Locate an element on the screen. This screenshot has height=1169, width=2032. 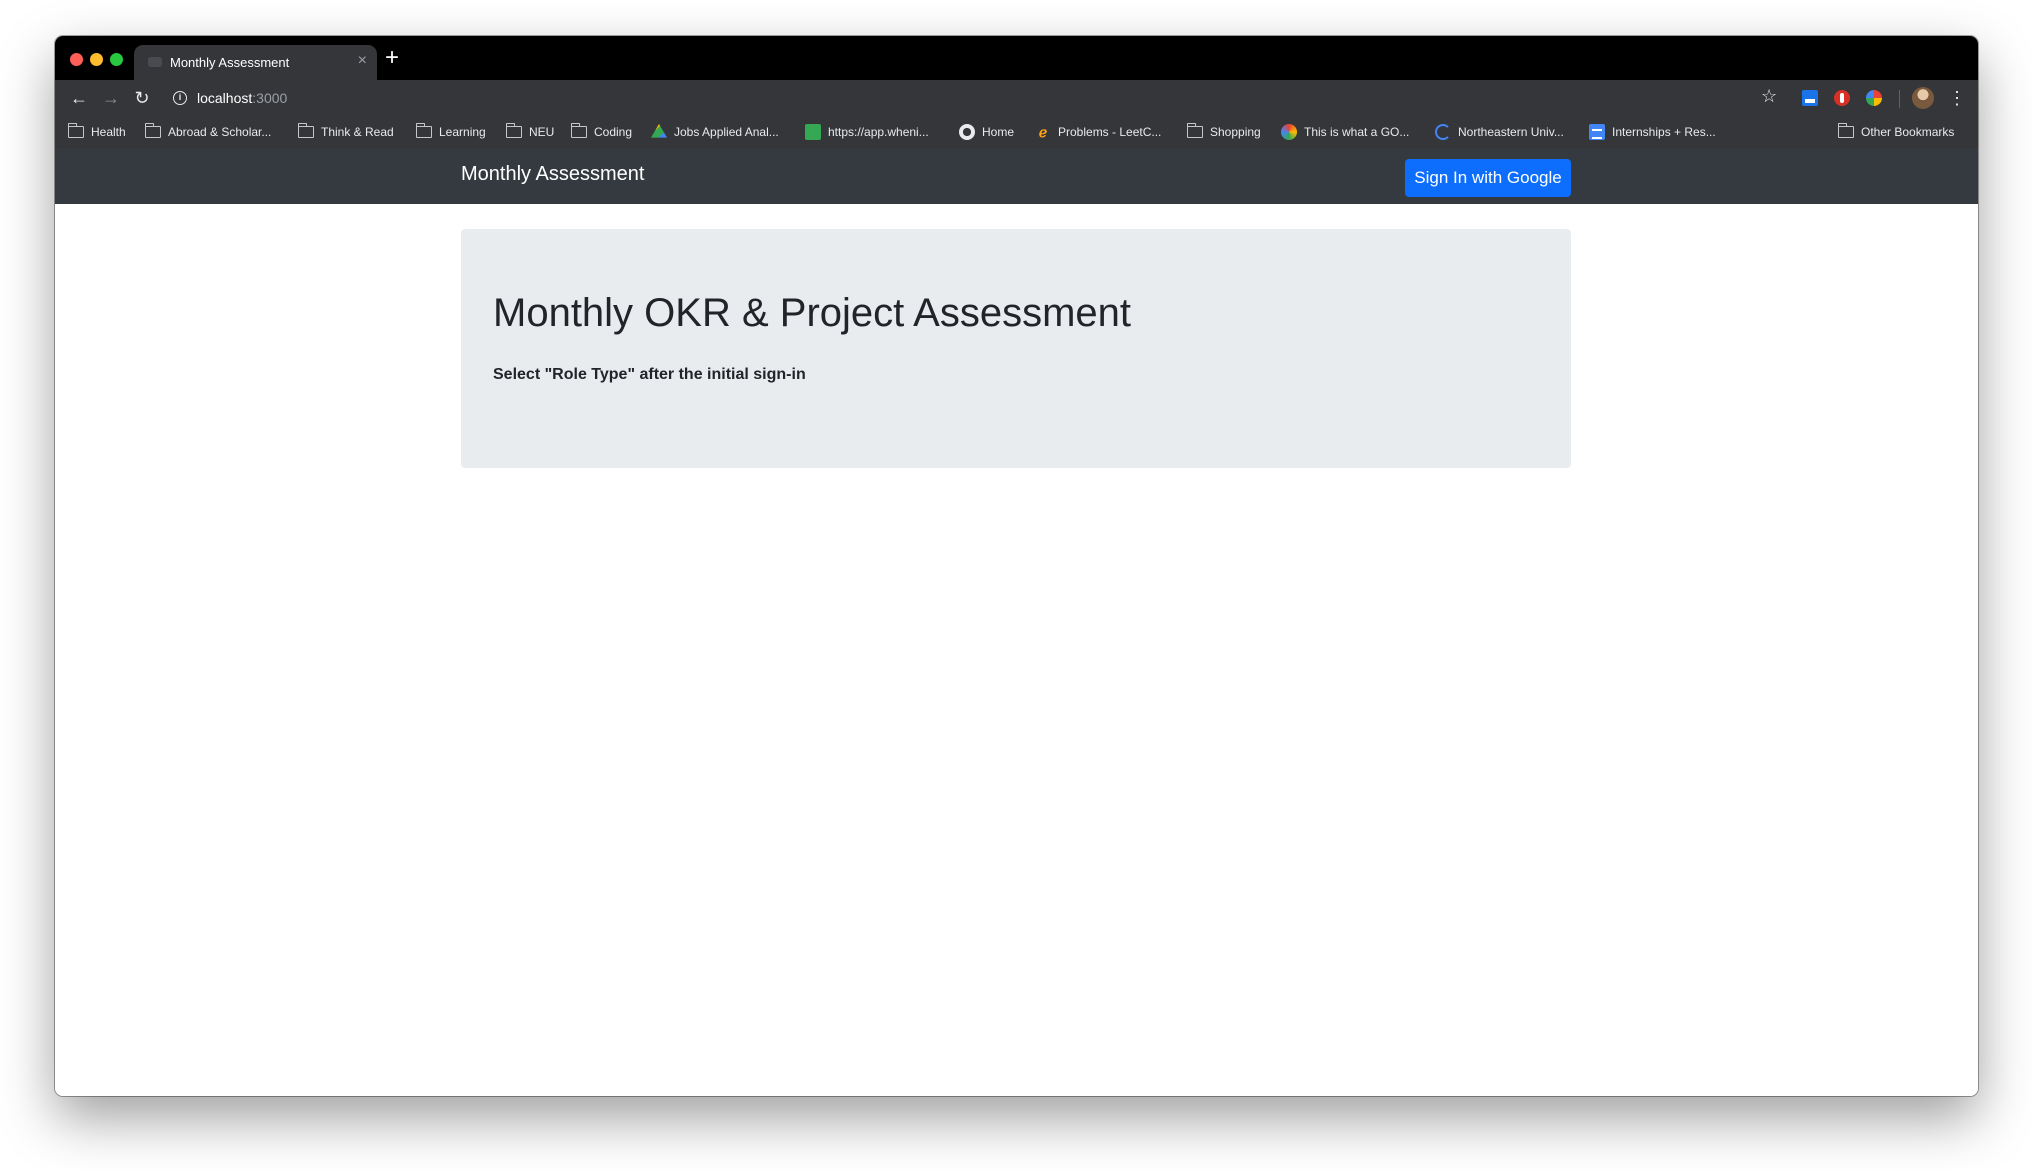
back-arrow-icon: ← is located at coordinates (79, 98).